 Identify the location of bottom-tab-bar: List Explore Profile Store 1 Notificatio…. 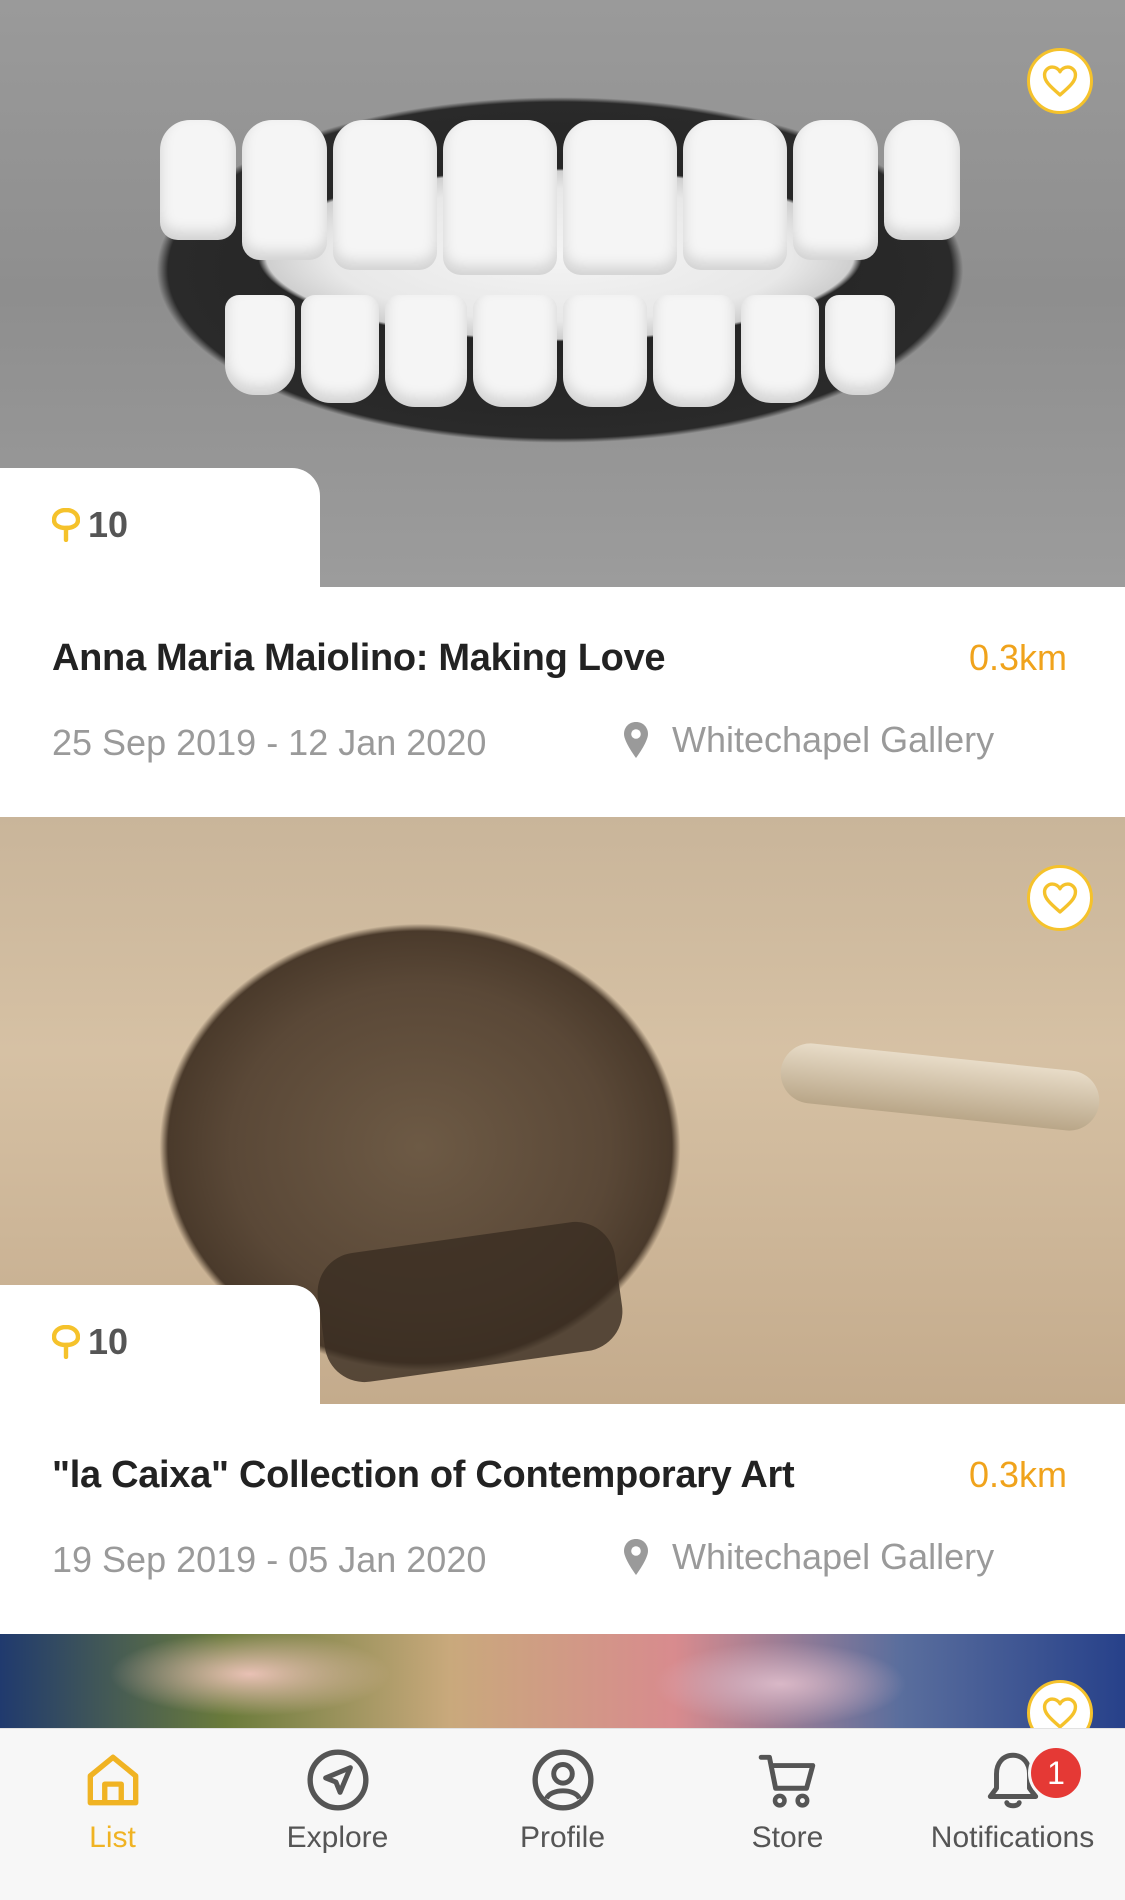
(562, 1814).